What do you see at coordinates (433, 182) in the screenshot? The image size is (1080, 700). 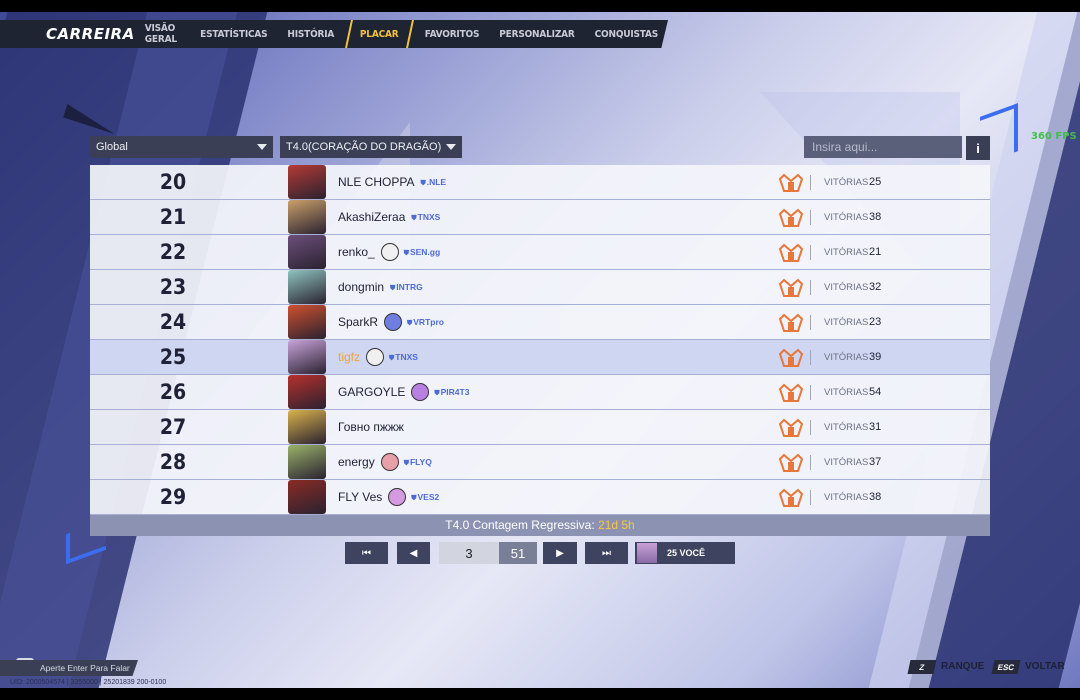 I see `club-tag: .NLE` at bounding box center [433, 182].